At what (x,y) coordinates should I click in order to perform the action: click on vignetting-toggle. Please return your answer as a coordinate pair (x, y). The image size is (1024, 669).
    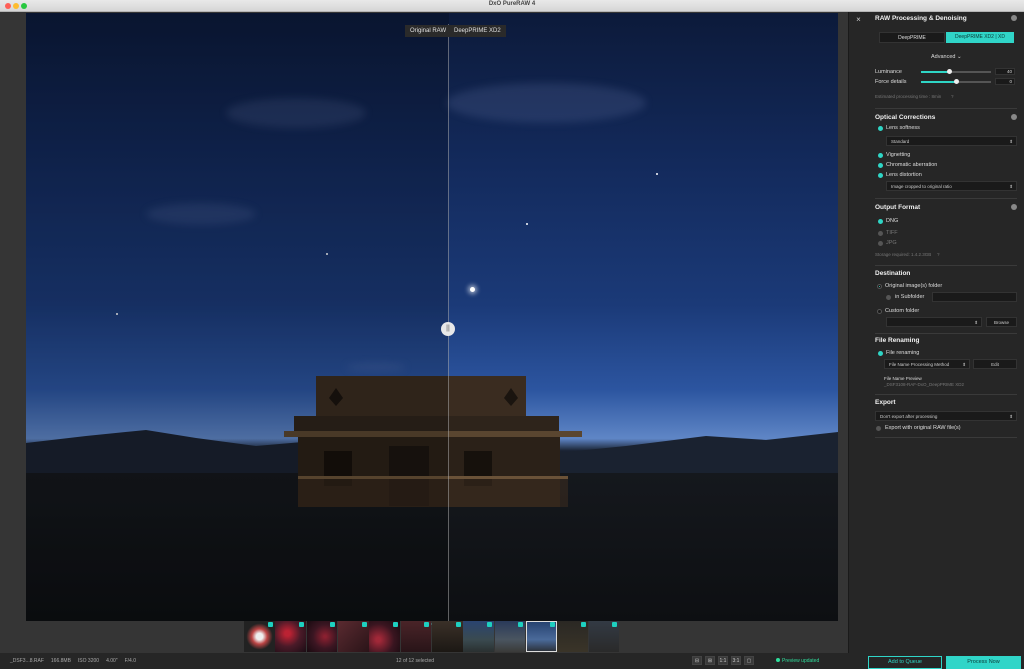
    Looking at the image, I should click on (880, 155).